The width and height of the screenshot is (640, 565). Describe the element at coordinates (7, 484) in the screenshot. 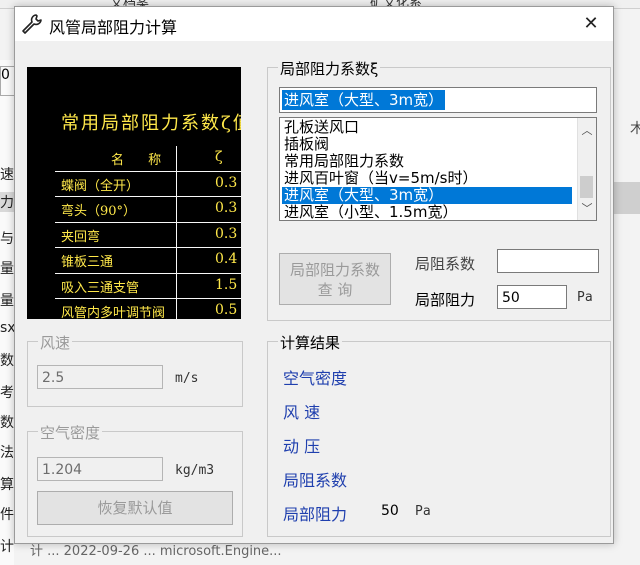

I see `background-sidebar-item: 算` at that location.